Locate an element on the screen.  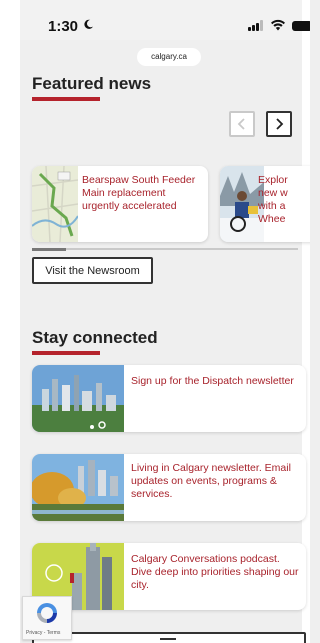
carousel-scroll-thumb is located at coordinates (49, 249).